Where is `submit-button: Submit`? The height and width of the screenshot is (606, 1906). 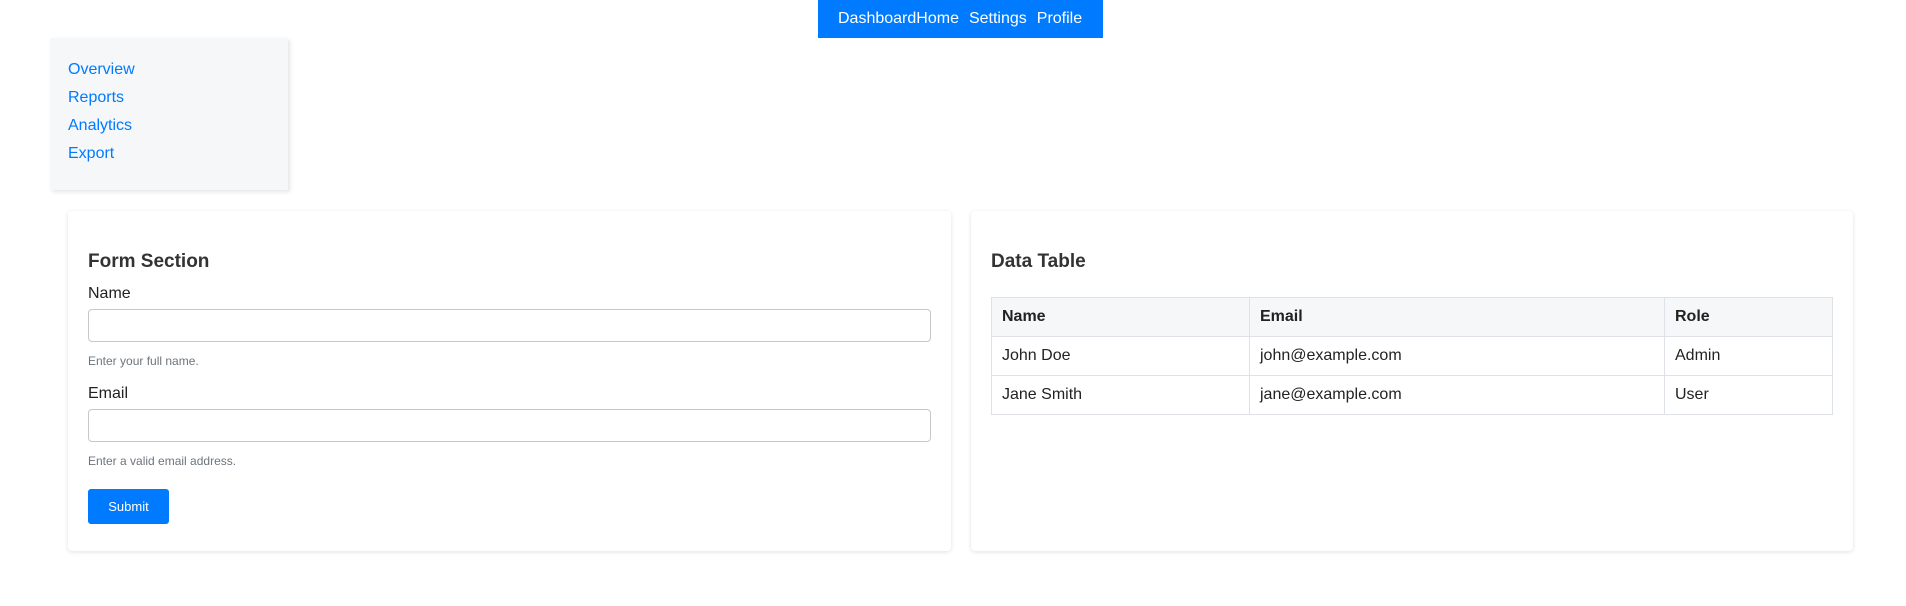 submit-button: Submit is located at coordinates (128, 506).